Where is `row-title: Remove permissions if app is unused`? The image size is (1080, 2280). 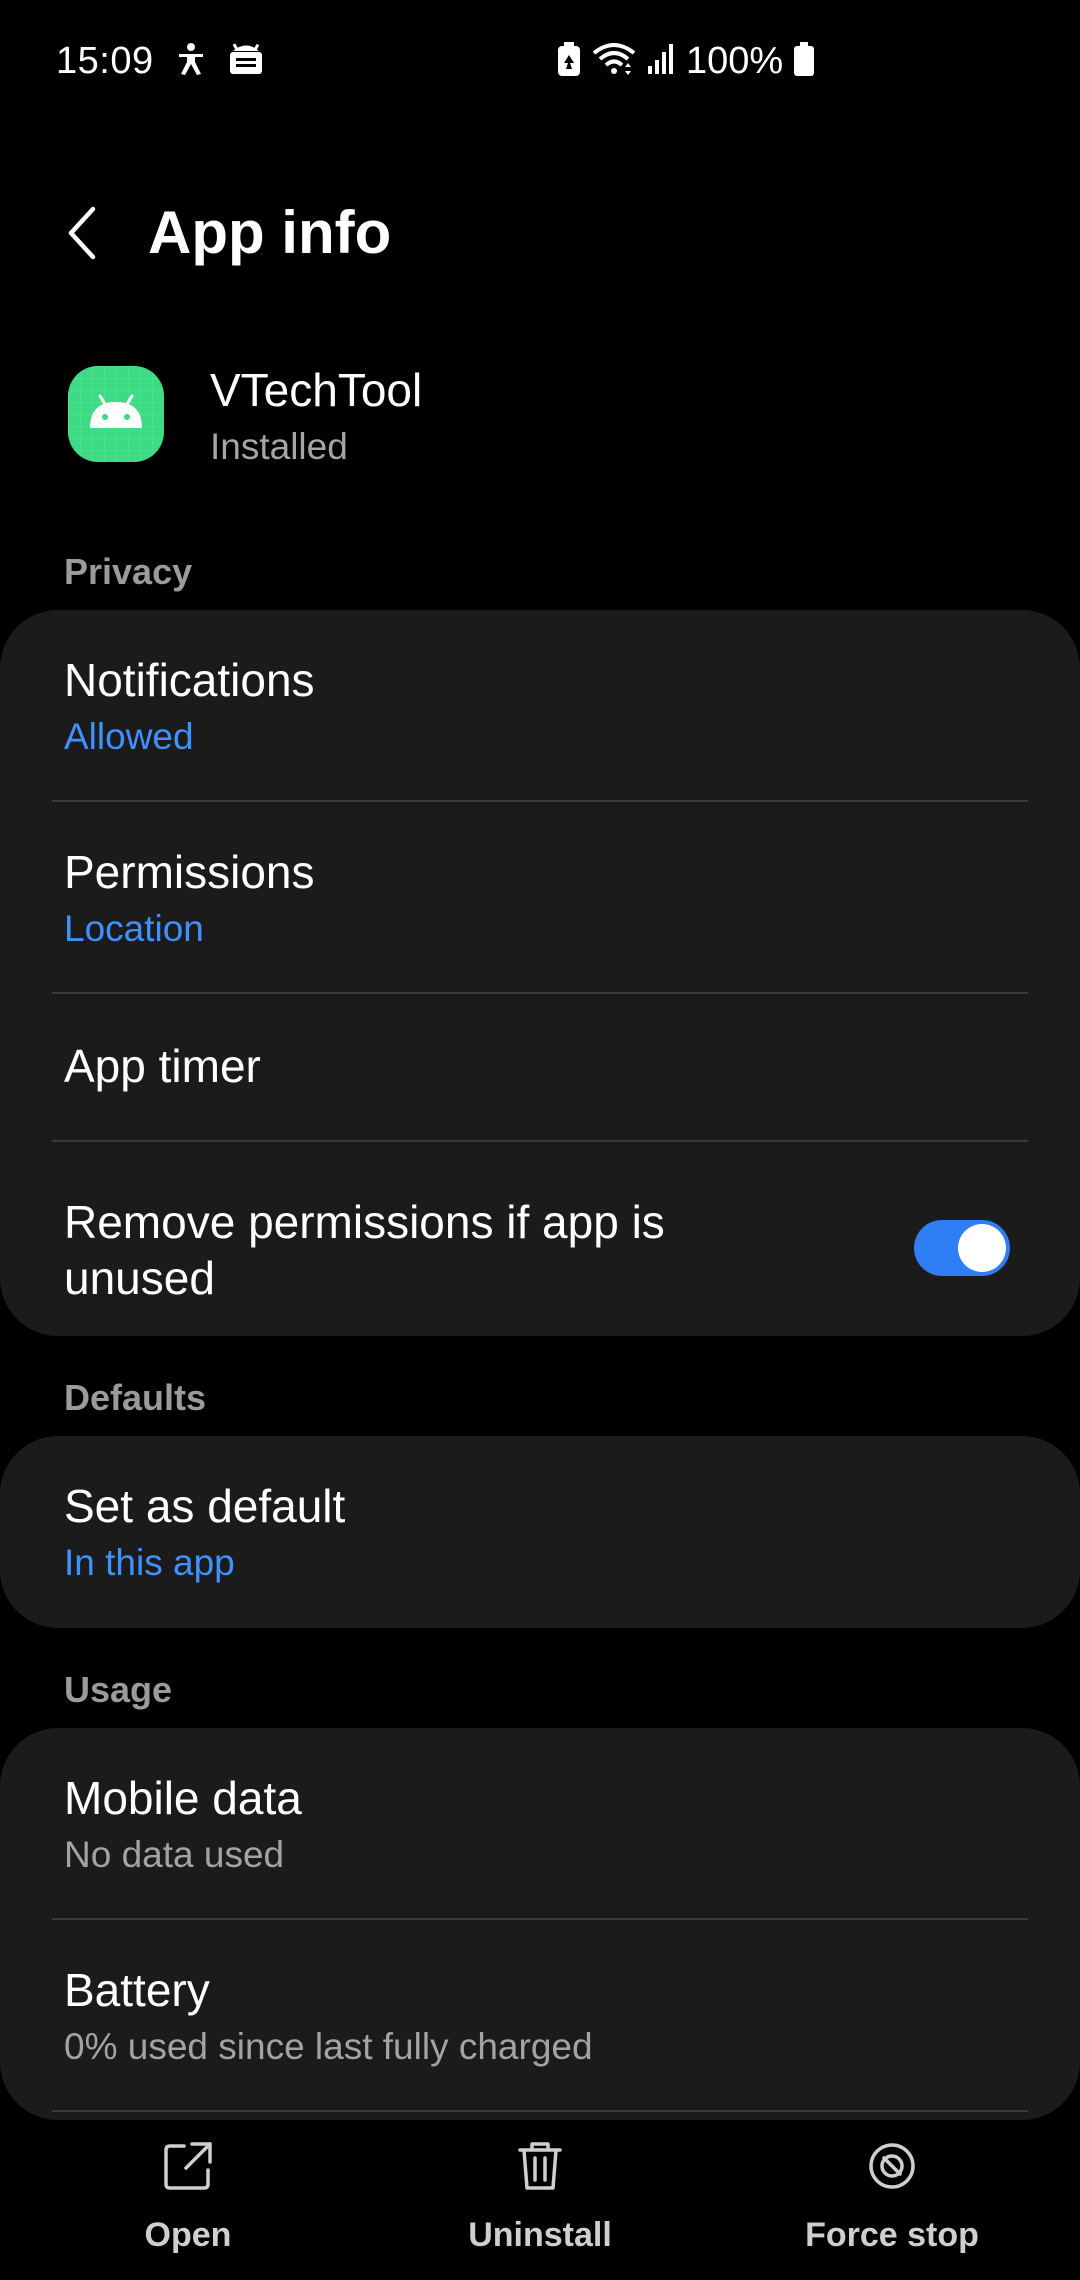 row-title: Remove permissions if app is unused is located at coordinates (364, 1250).